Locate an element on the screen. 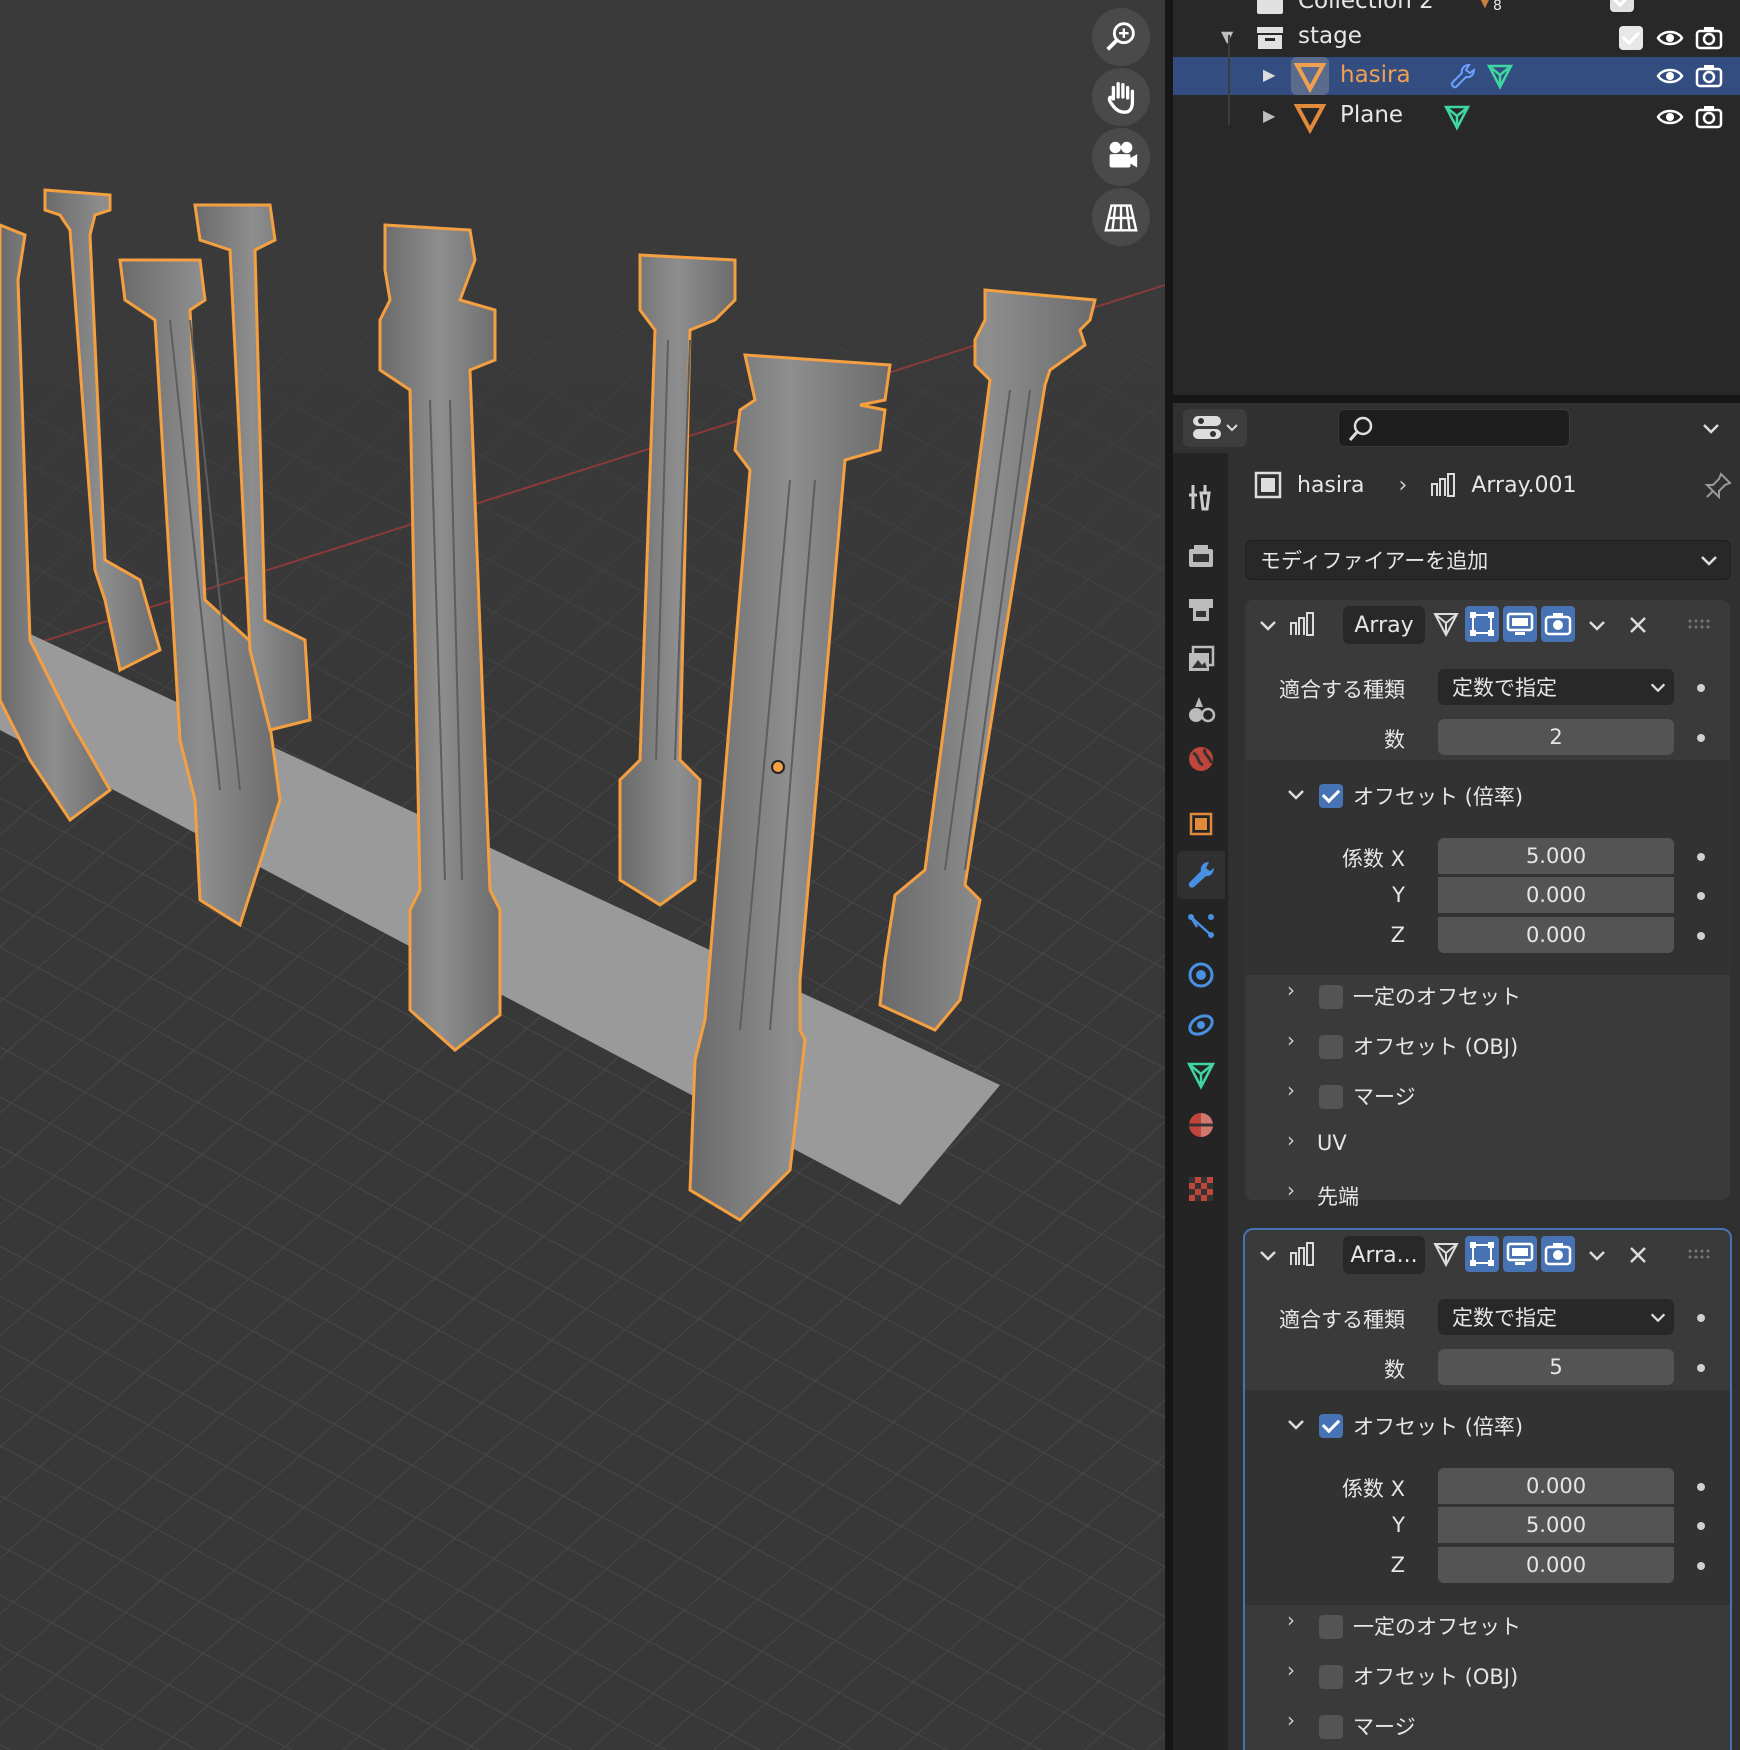 Image resolution: width=1740 pixels, height=1750 pixels. outliner-row-hasira: ▶ hasira is located at coordinates (1456, 76).